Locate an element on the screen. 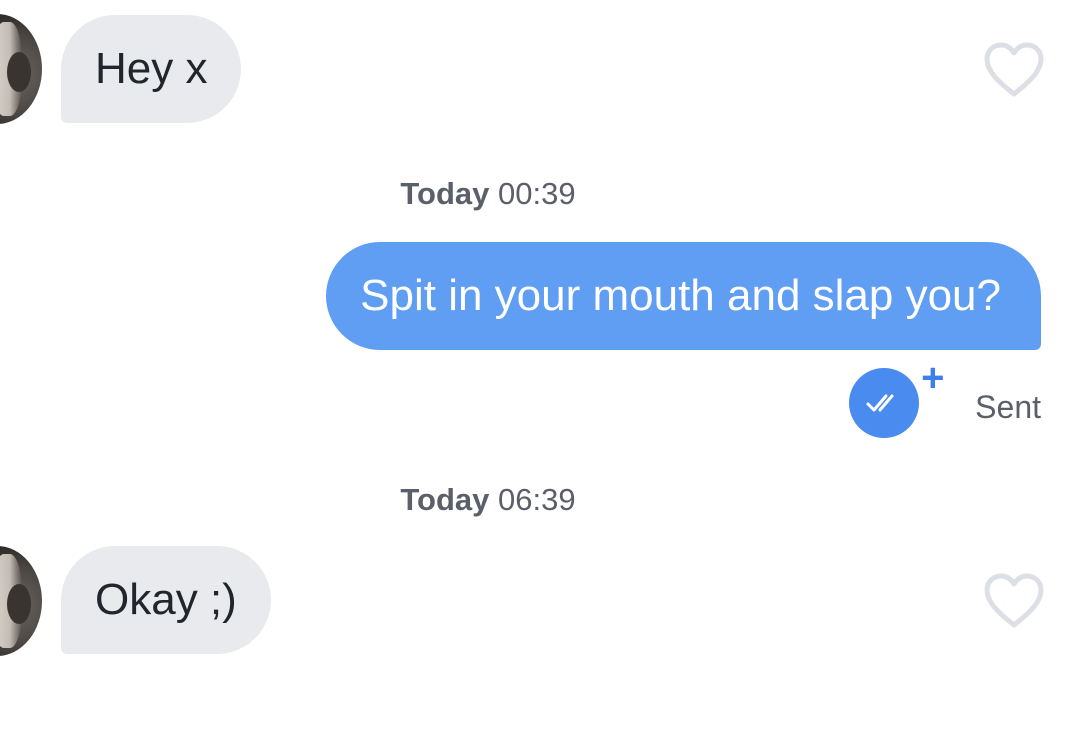  sent-status-label: Sent is located at coordinates (1008, 406).